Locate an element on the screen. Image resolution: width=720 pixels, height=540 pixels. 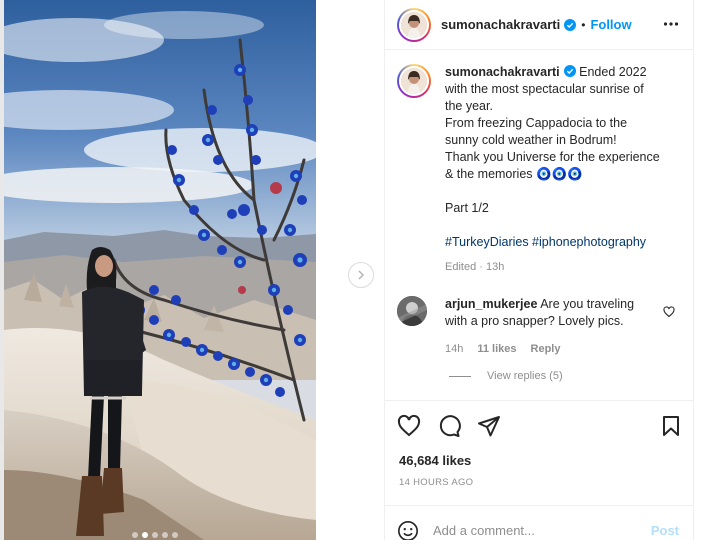
caption-edited-time: Edited · 13h is located at coordinates (475, 267).